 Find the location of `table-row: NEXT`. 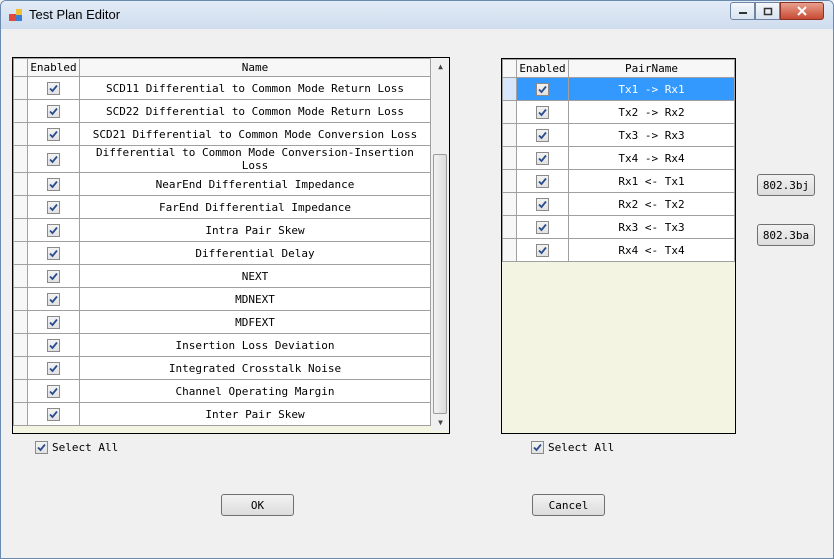

table-row: NEXT is located at coordinates (222, 276).